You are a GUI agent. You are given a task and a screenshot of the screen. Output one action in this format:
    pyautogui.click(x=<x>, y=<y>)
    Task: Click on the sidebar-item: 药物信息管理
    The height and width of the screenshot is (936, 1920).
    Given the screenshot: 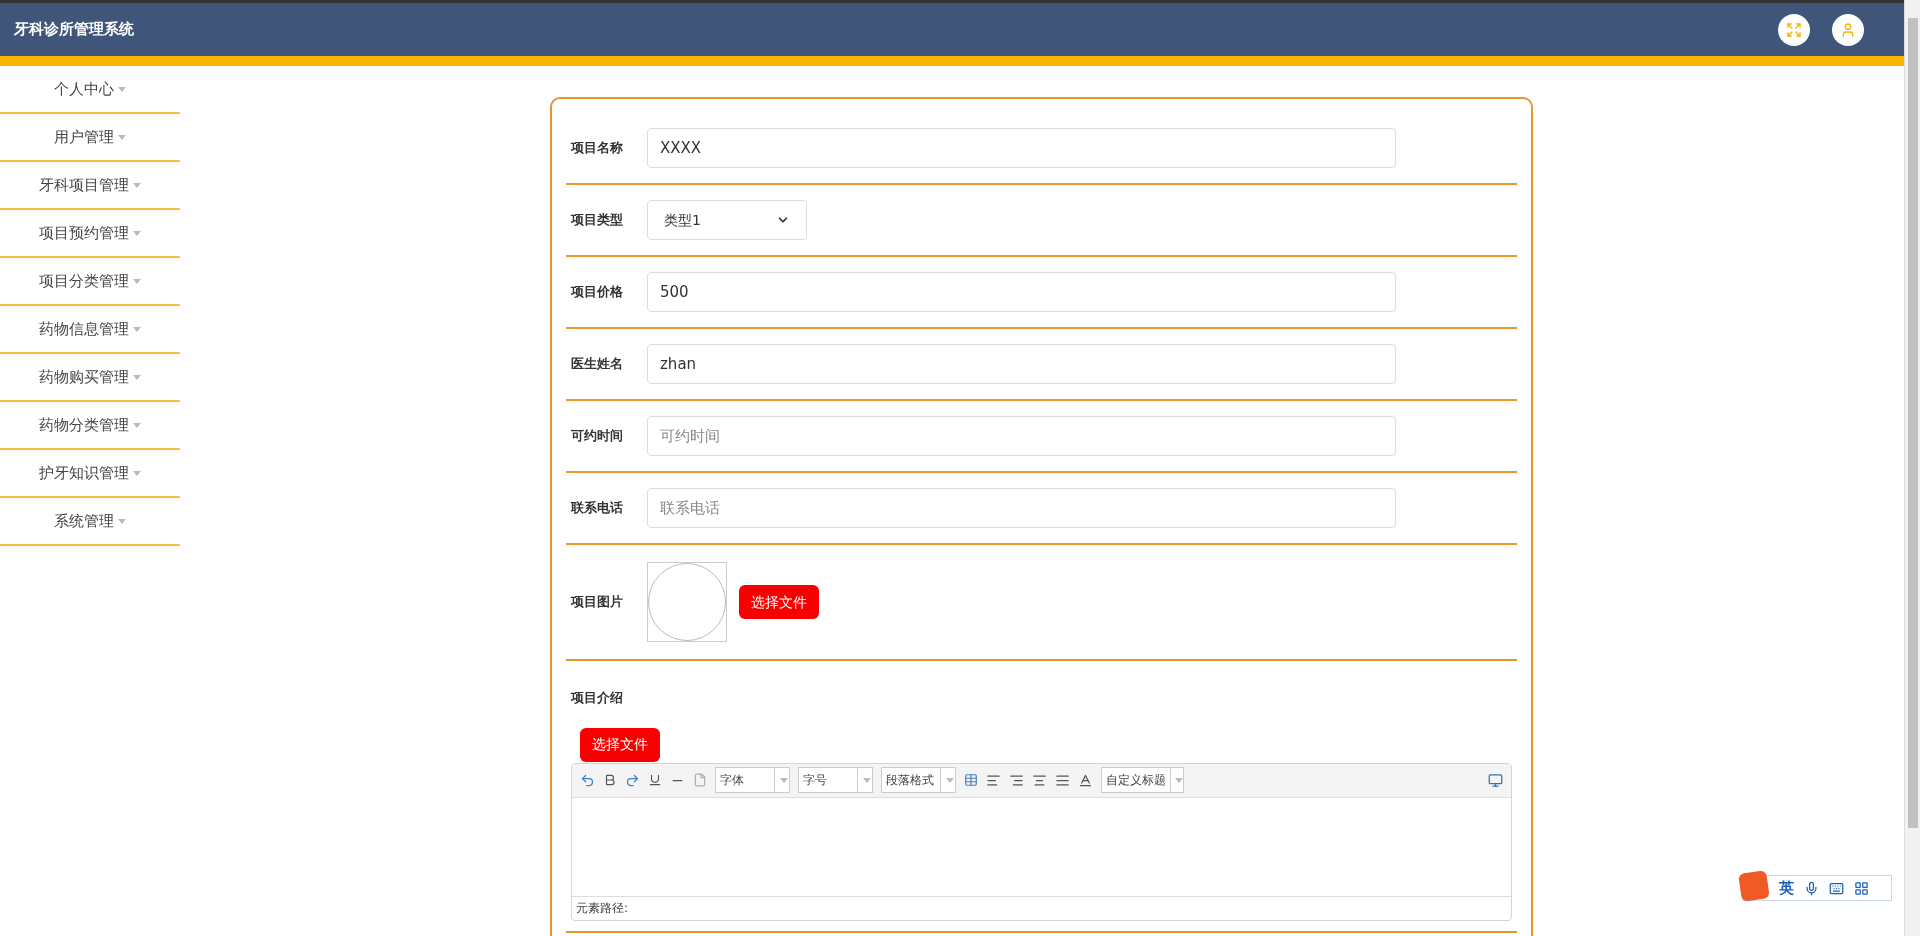 What is the action you would take?
    pyautogui.click(x=90, y=330)
    